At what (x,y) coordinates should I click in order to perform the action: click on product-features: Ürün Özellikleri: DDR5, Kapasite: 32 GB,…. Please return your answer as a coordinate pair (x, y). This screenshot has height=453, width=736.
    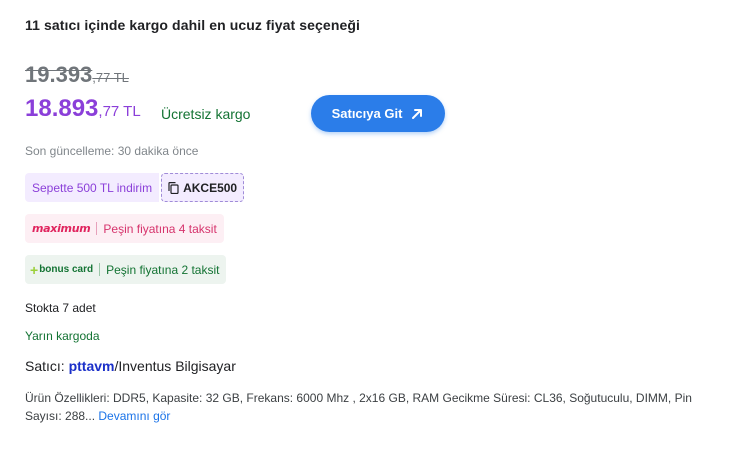
    Looking at the image, I should click on (370, 407).